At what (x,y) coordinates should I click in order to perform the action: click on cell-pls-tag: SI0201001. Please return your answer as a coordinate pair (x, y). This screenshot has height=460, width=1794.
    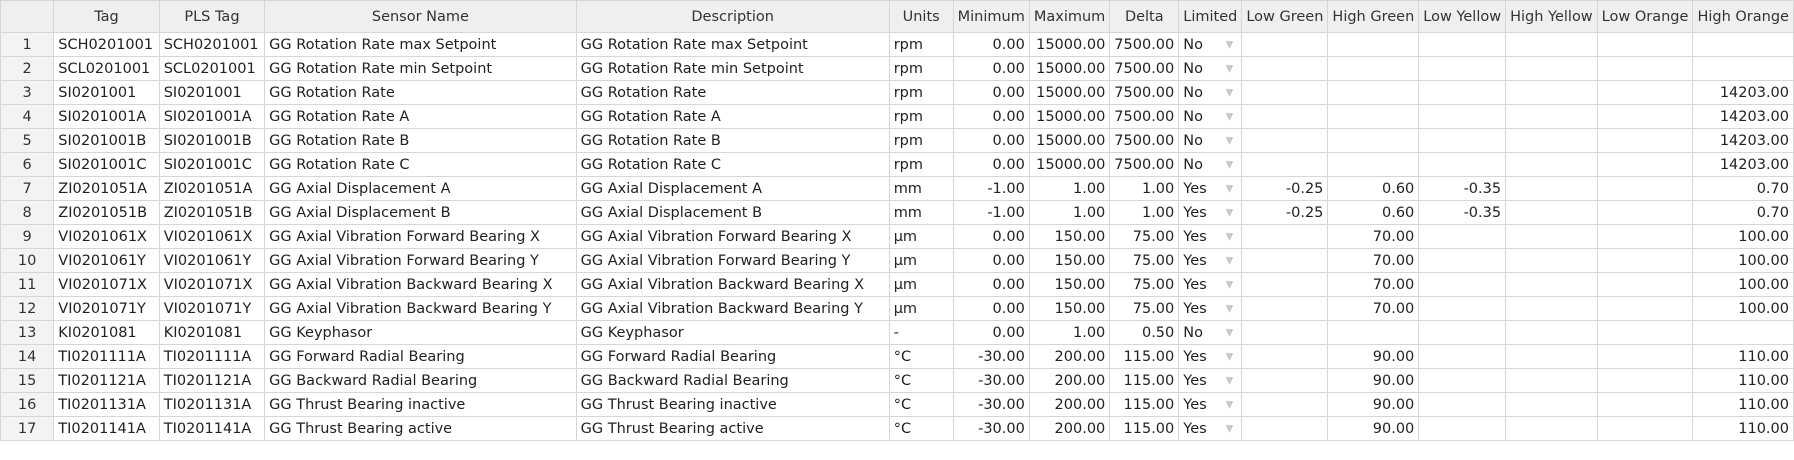
    Looking at the image, I should click on (212, 92).